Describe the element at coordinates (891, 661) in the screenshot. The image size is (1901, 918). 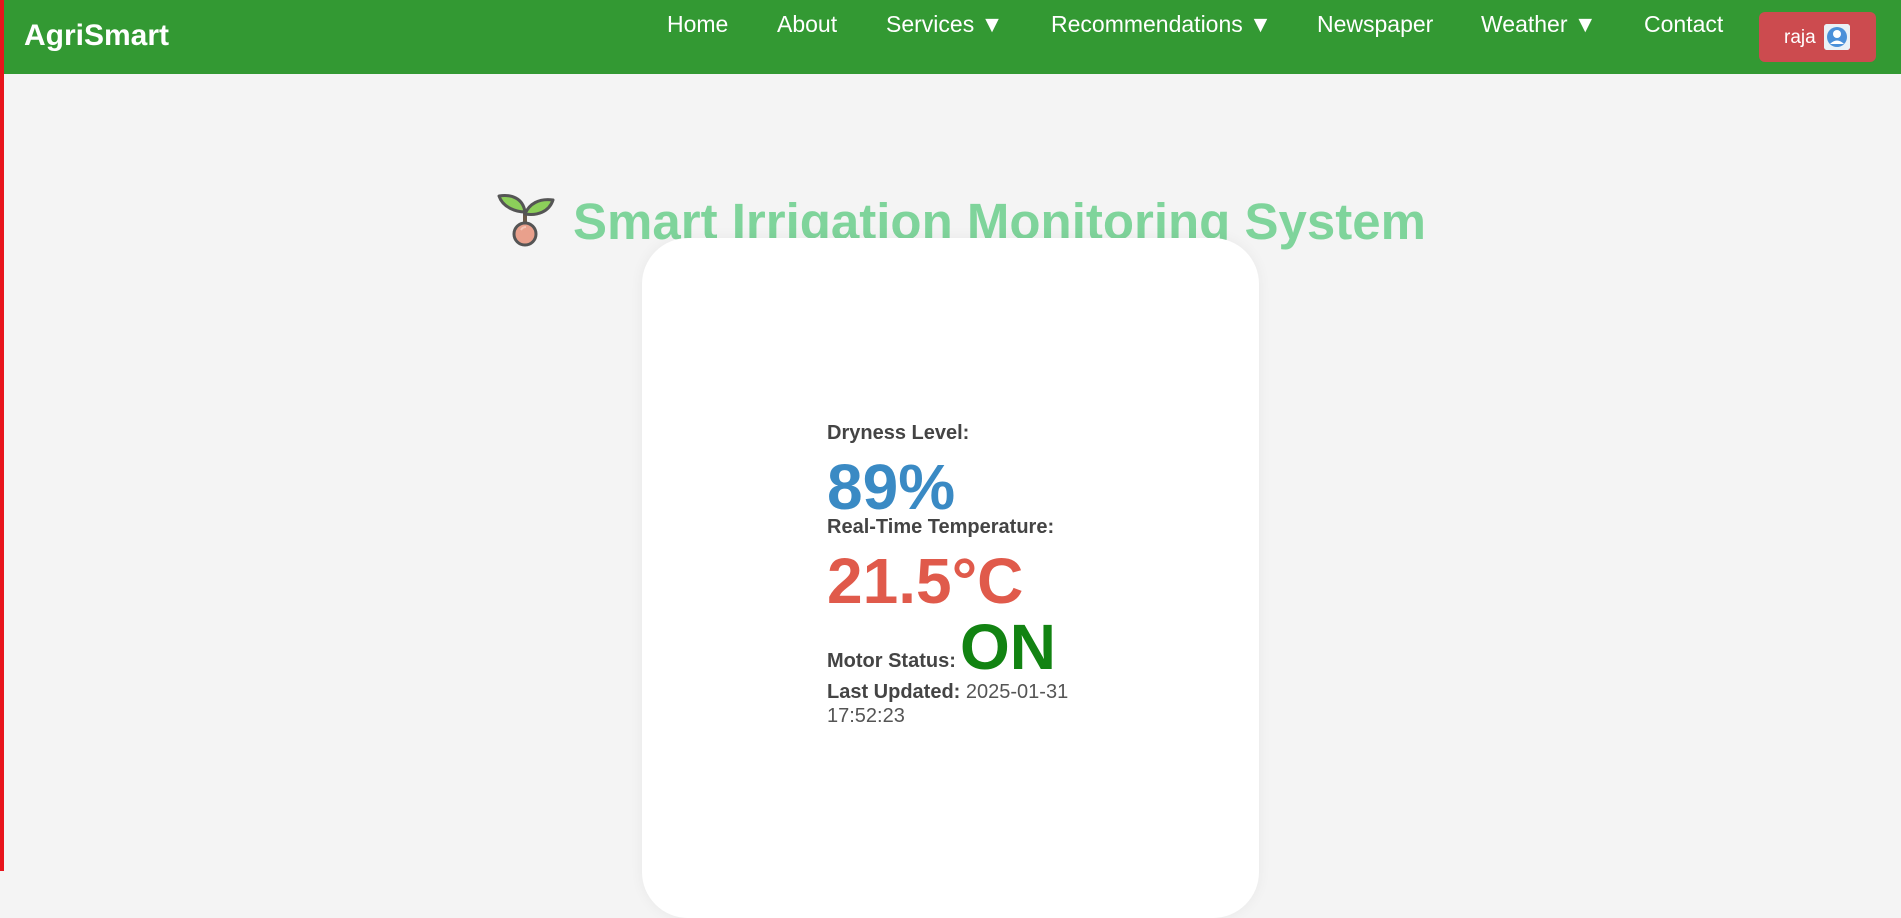
I see `motor-status-label: Motor Status:` at that location.